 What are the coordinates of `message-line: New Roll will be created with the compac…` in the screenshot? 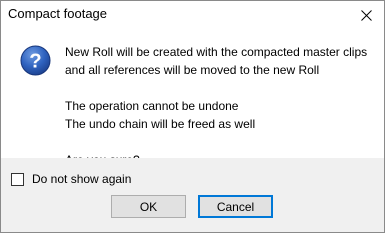 It's located at (216, 52).